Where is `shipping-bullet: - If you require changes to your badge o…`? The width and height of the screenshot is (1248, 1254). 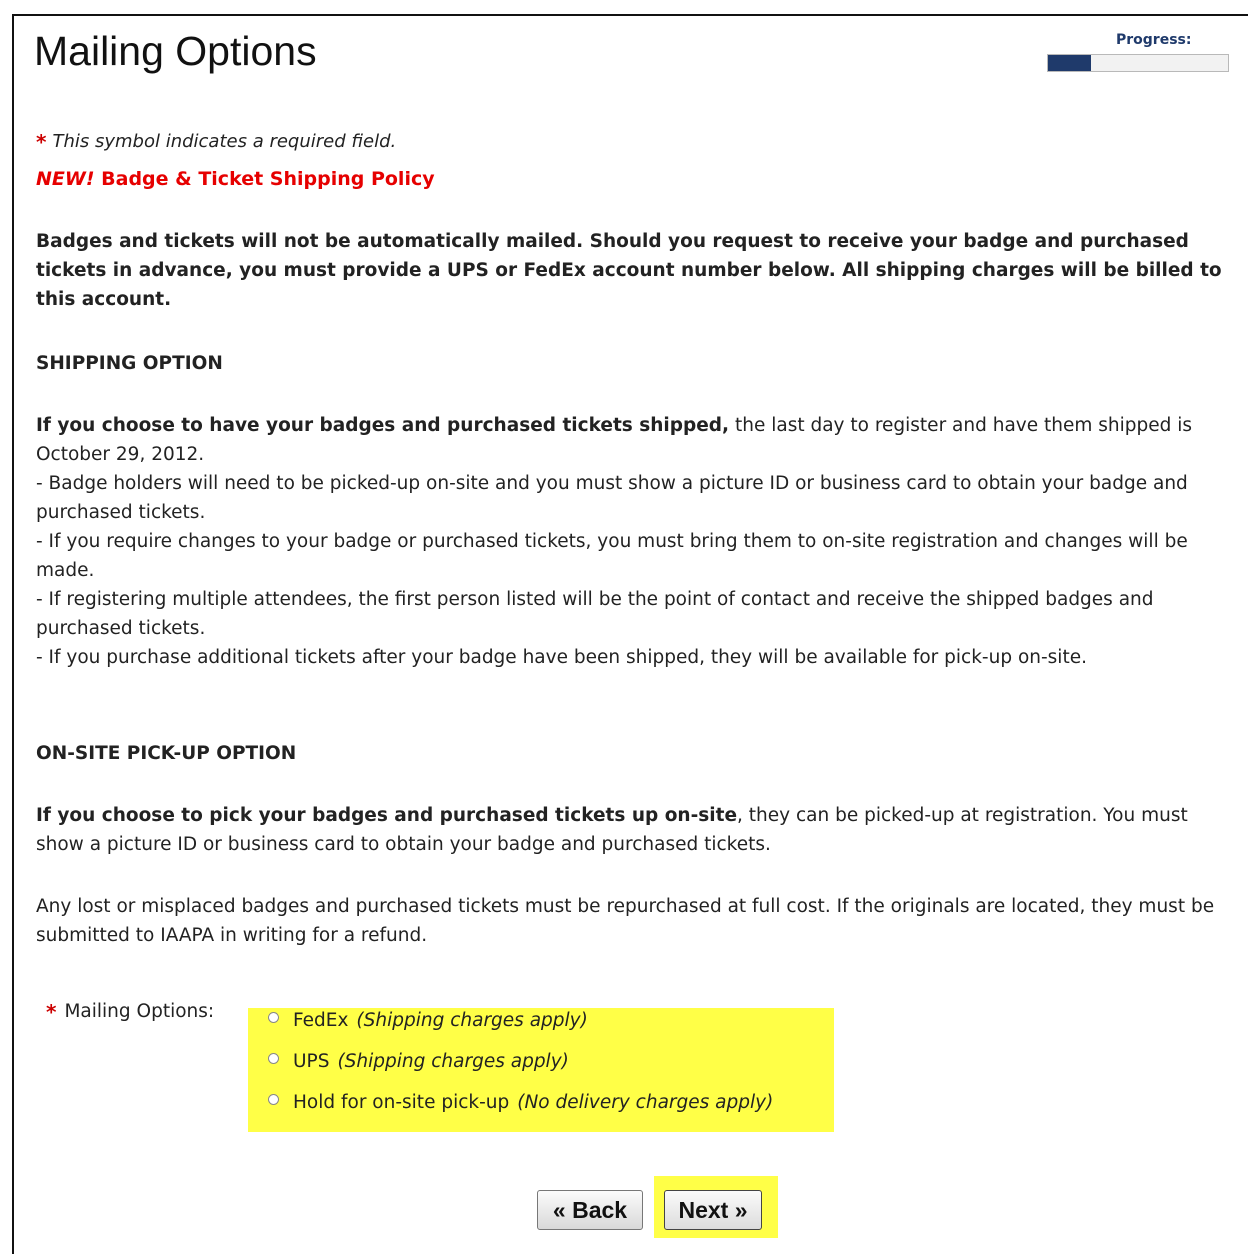 shipping-bullet: - If you require changes to your badge o… is located at coordinates (612, 556).